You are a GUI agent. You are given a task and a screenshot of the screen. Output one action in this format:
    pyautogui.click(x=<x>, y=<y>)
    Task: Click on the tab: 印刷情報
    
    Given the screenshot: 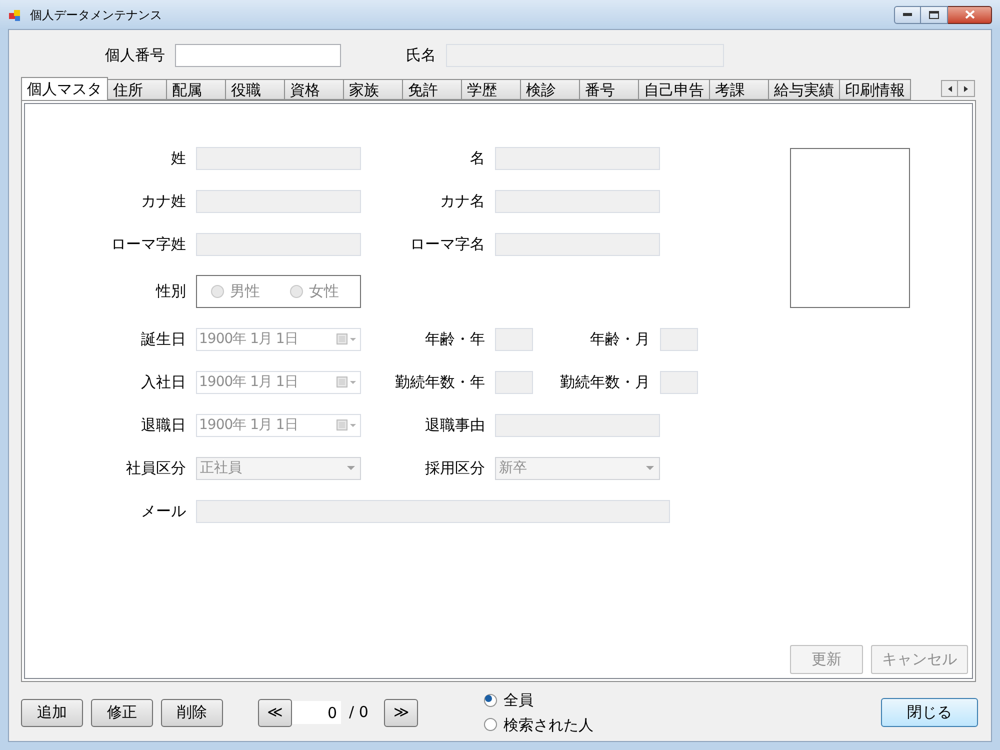 What is the action you would take?
    pyautogui.click(x=875, y=89)
    